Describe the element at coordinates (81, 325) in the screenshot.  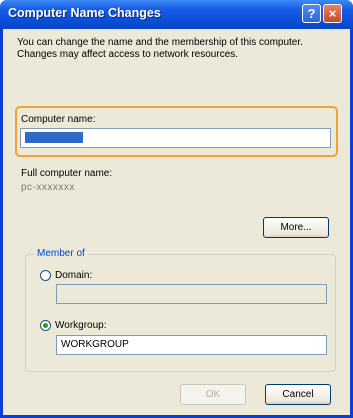
I see `workgroup-label: Workgroup:` at that location.